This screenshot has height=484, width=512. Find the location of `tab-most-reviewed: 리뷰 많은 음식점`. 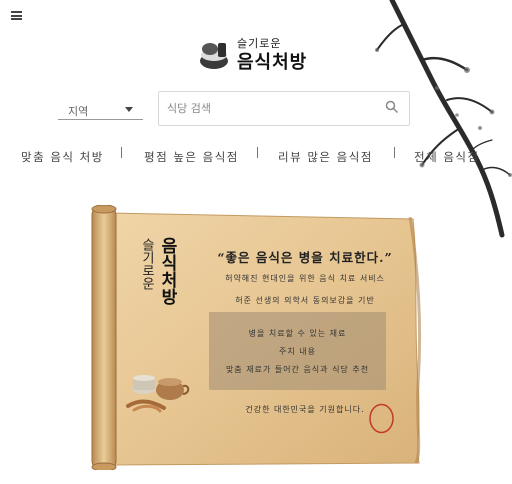

tab-most-reviewed: 리뷰 많은 음식점 is located at coordinates (325, 157).